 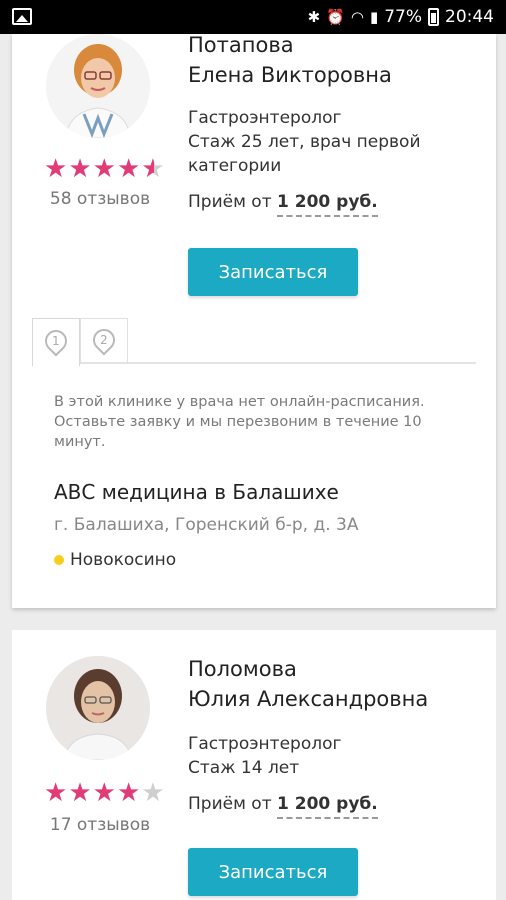 What do you see at coordinates (253, 17) in the screenshot?
I see `status-bar: ✱ ⏰ ◠ ▮ 77% 20:44` at bounding box center [253, 17].